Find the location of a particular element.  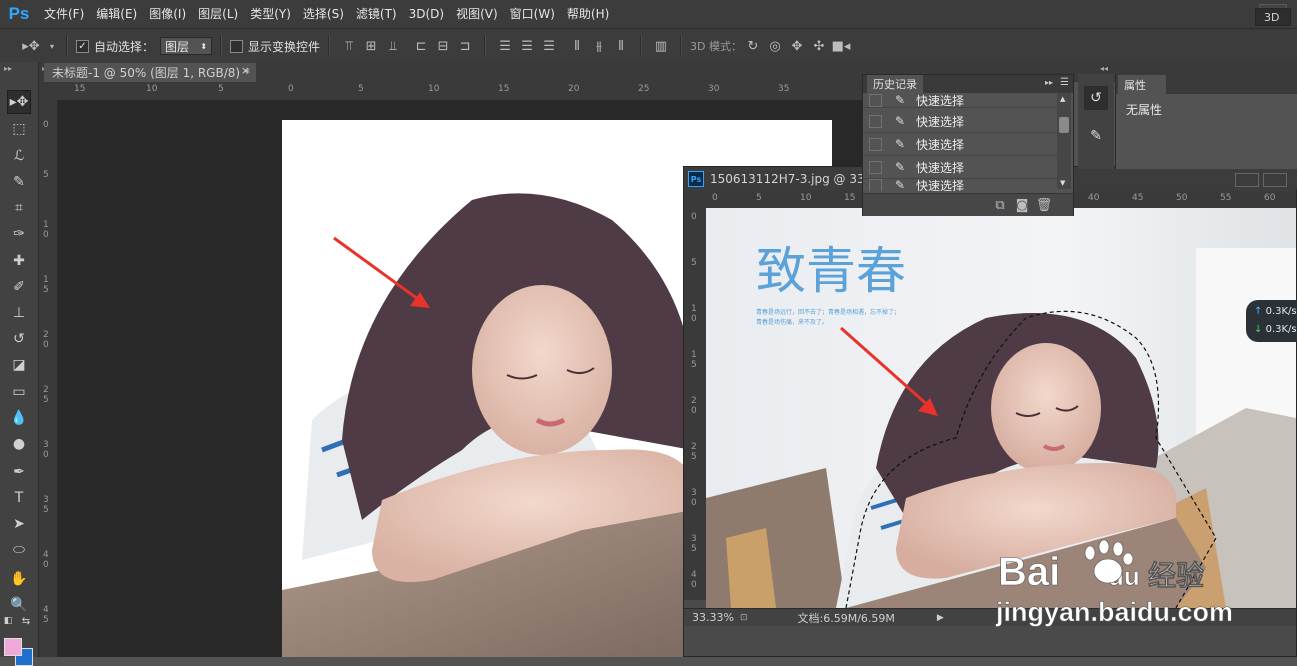

new-document-from-state-icon: ⧉ is located at coordinates (1000, 205).